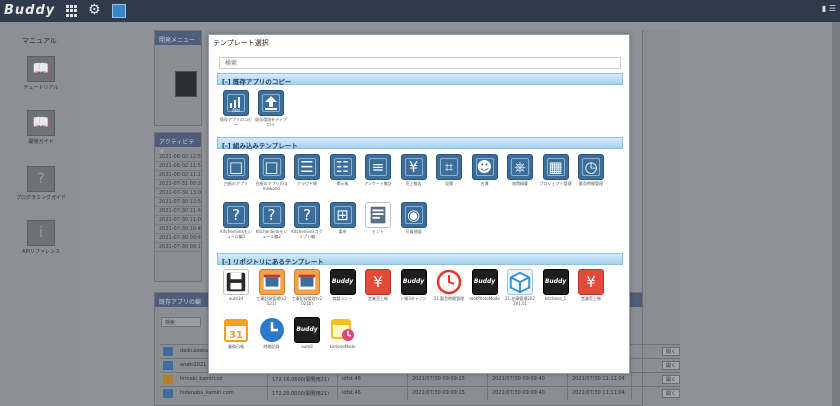  What do you see at coordinates (520, 170) in the screenshot?
I see `template-tile: ⎈ 旅費精算` at bounding box center [520, 170].